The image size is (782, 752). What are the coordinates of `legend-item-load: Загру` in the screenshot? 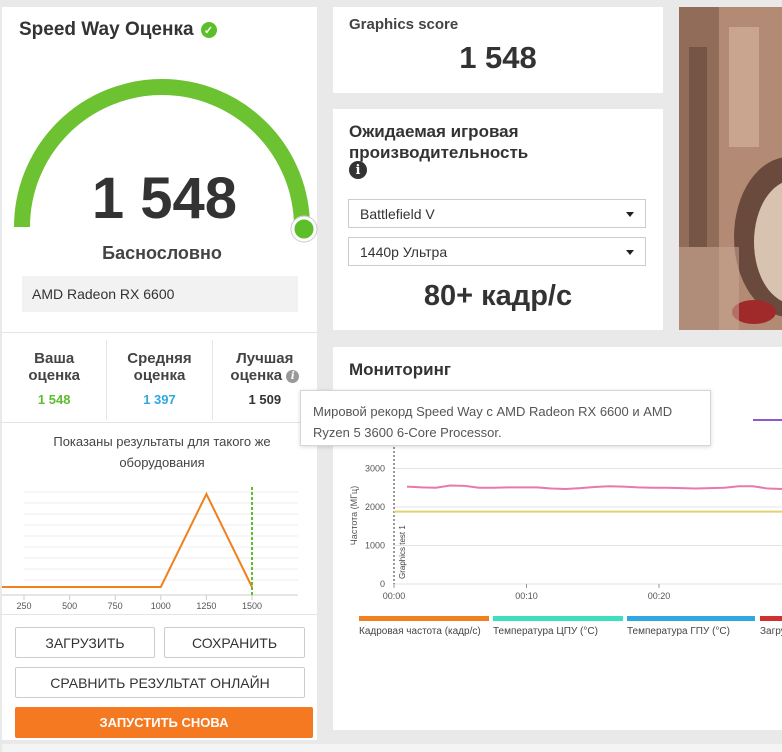 It's located at (771, 626).